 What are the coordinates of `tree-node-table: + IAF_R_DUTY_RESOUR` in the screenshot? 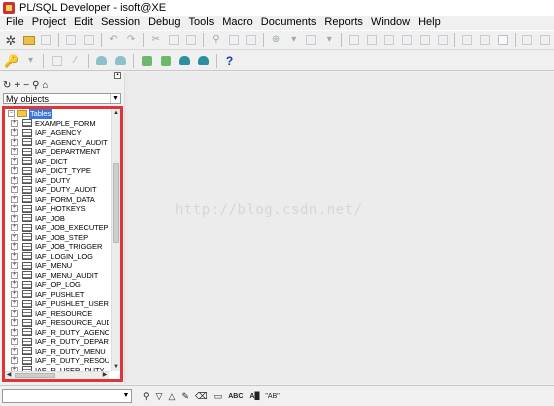 It's located at (57, 361).